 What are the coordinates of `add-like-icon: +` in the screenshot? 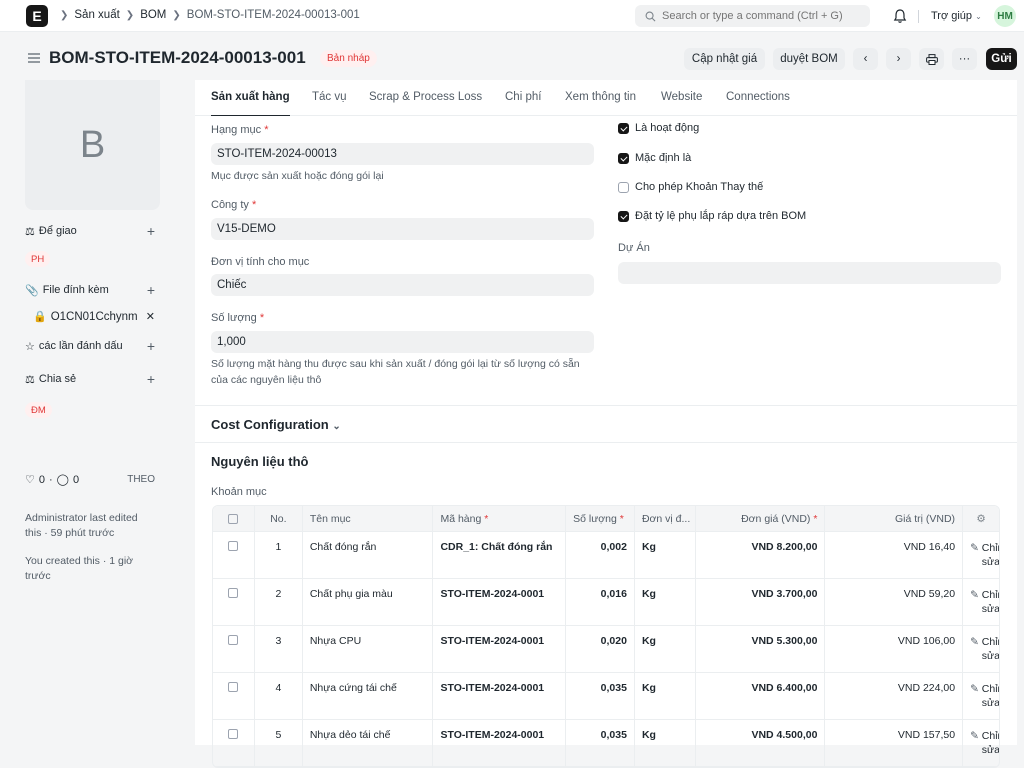 It's located at (151, 346).